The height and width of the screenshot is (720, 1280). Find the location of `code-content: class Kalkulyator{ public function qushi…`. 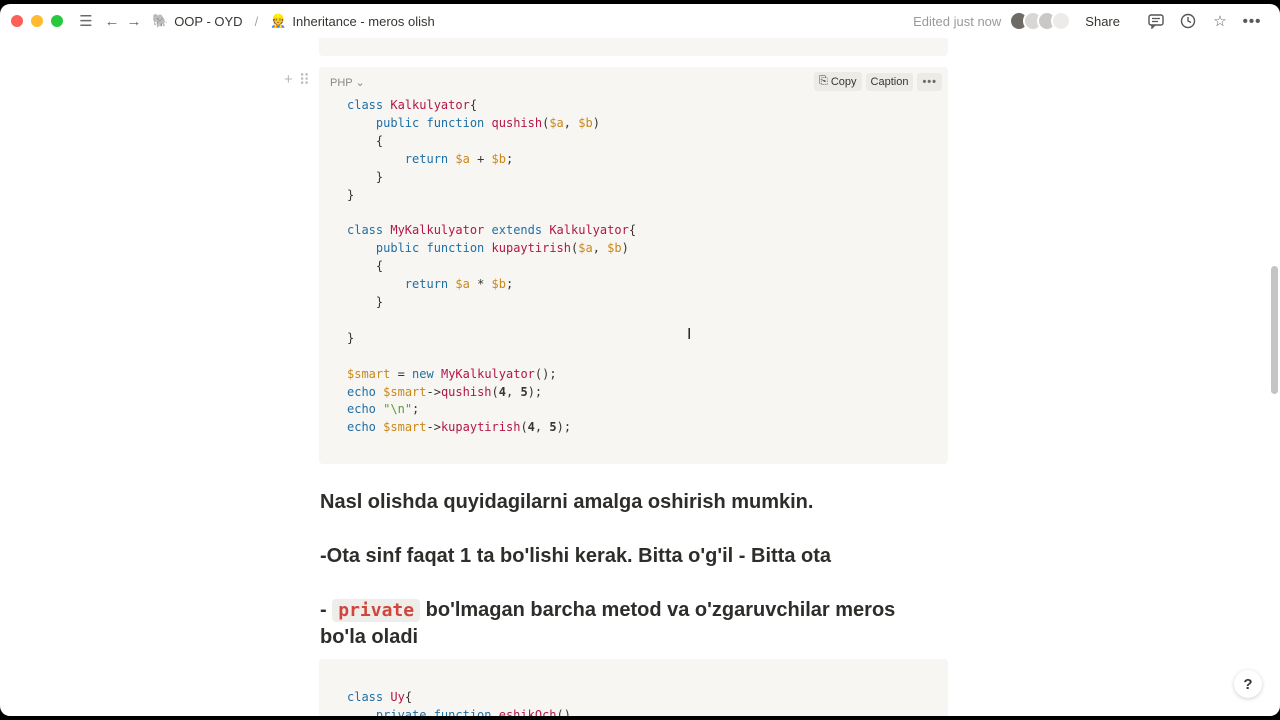

code-content: class Kalkulyator{ public function qushi… is located at coordinates (491, 267).